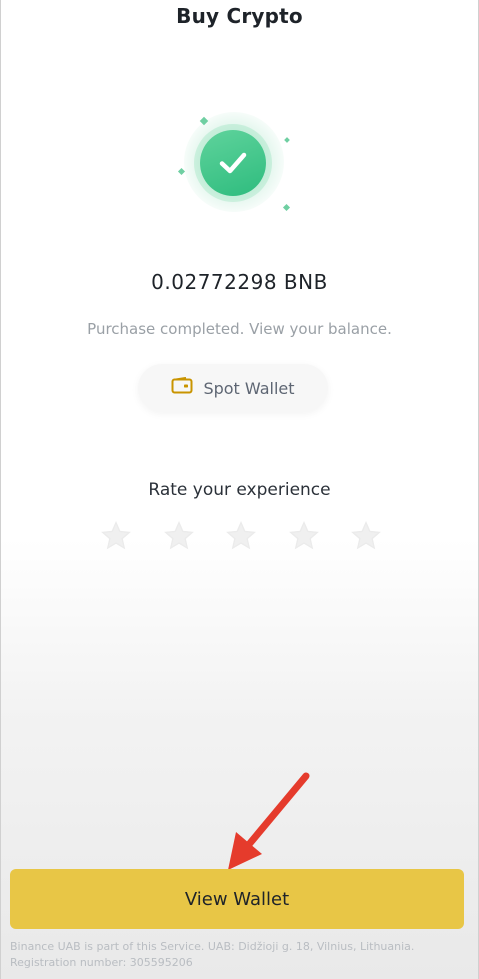 This screenshot has width=479, height=979. I want to click on purchase-amount: 0.02772298 BNB, so click(239, 282).